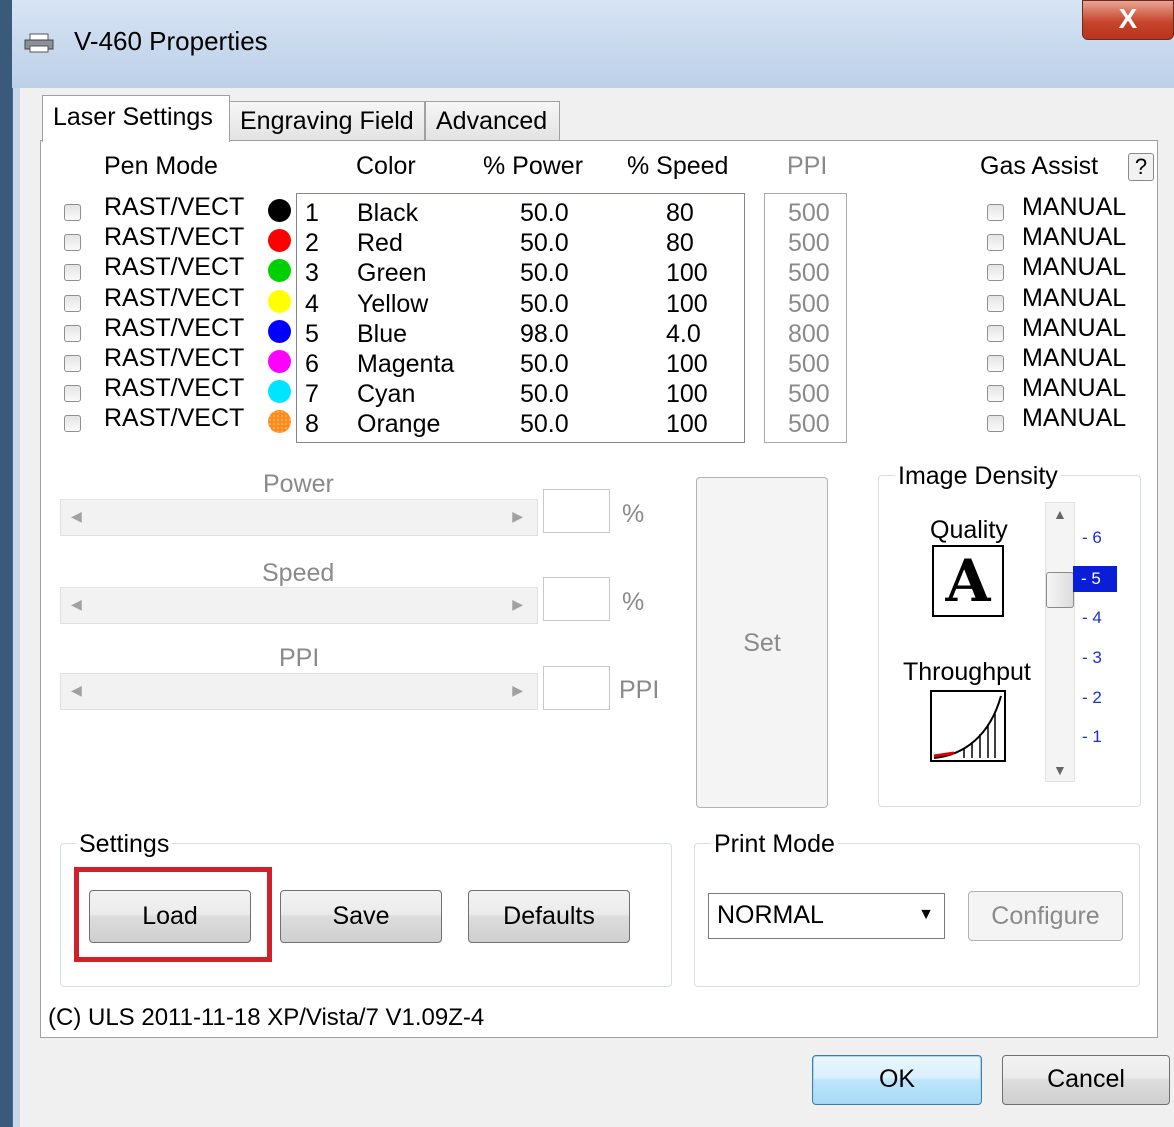 Image resolution: width=1174 pixels, height=1127 pixels. Describe the element at coordinates (380, 243) in the screenshot. I see `pen-color-name: Red` at that location.